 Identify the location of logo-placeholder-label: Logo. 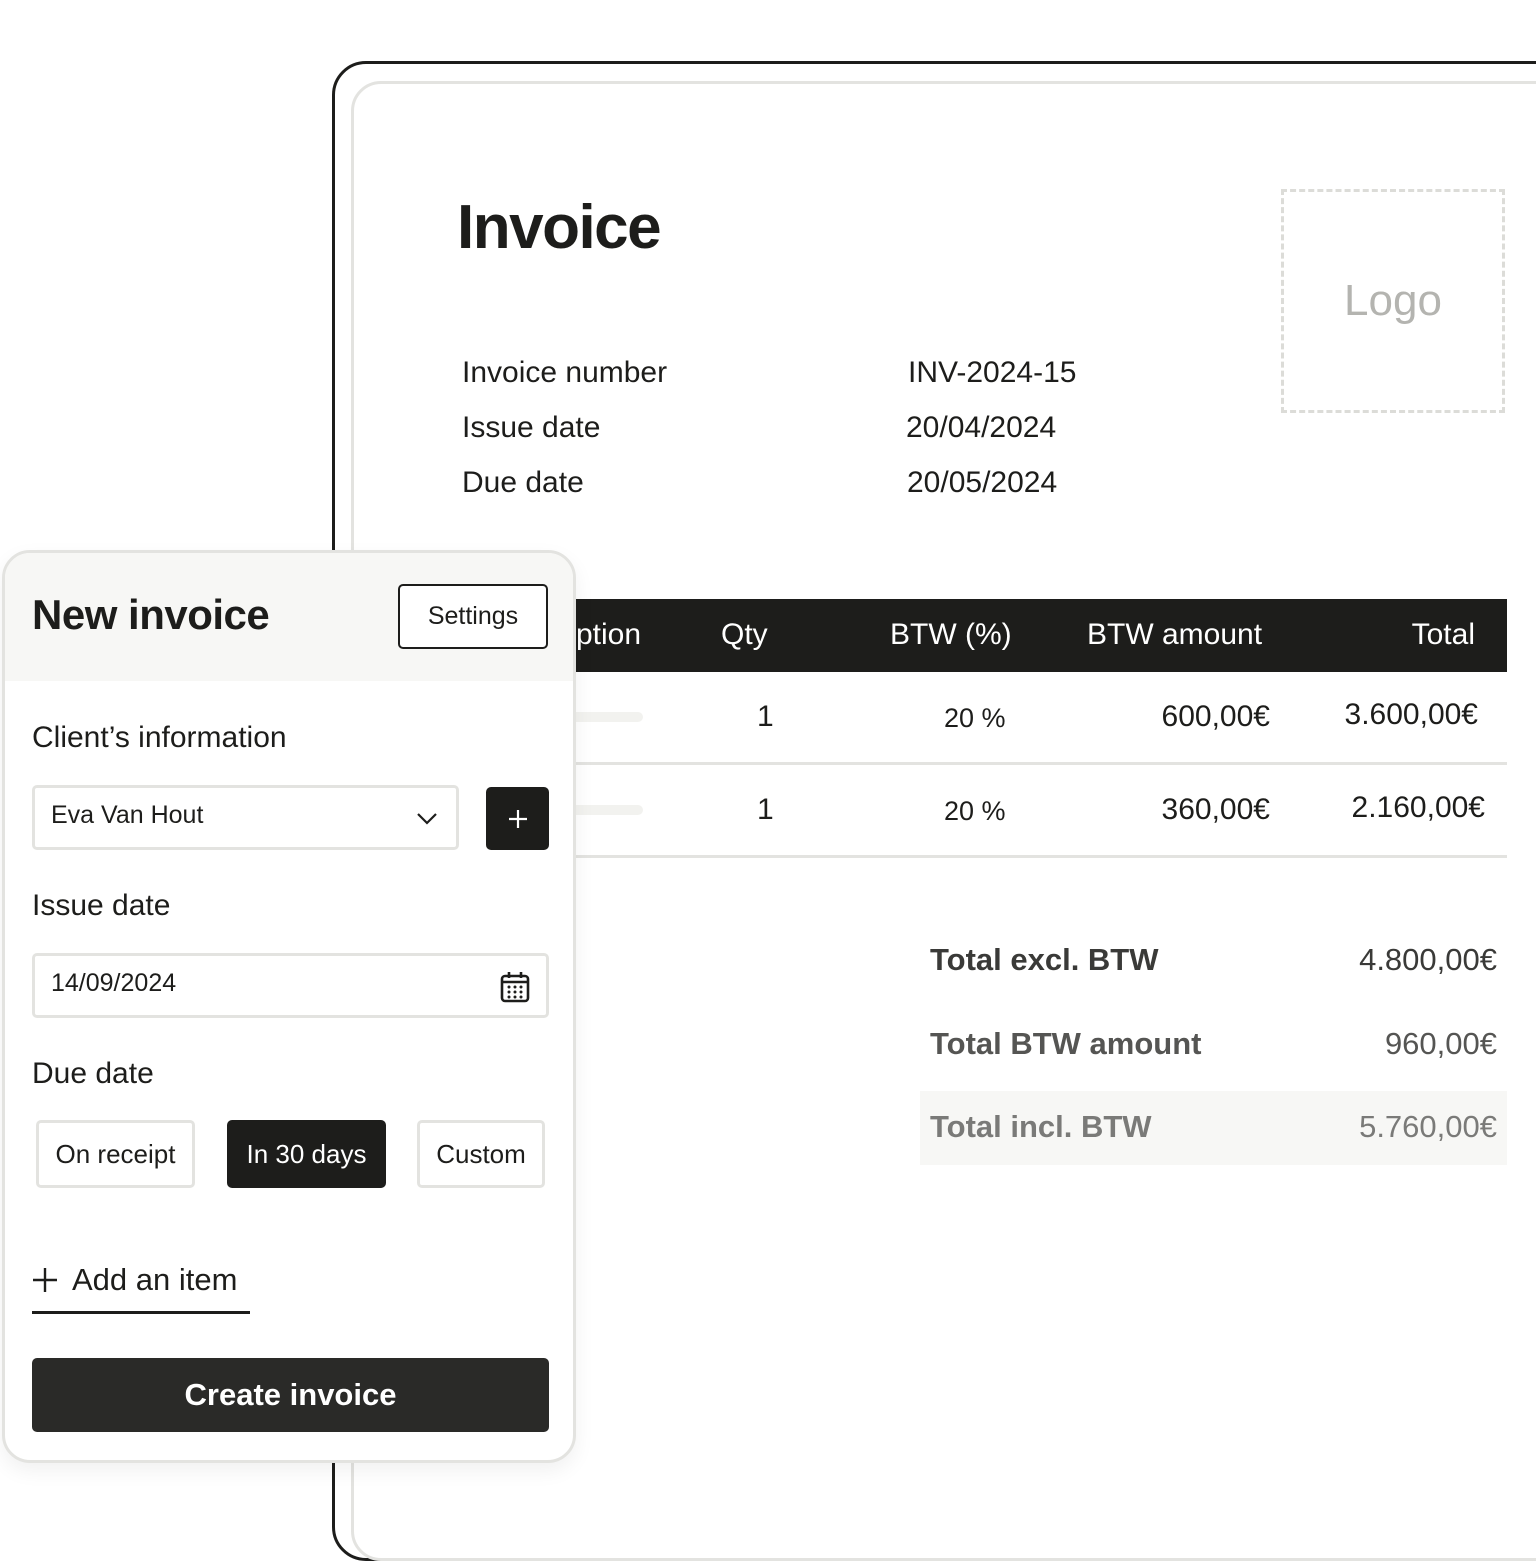
(1393, 300).